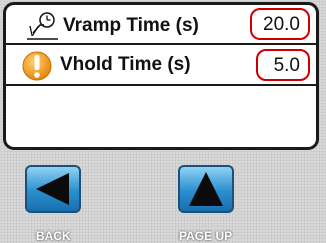  What do you see at coordinates (125, 64) in the screenshot?
I see `parameter-label: Vhold Time (s)` at bounding box center [125, 64].